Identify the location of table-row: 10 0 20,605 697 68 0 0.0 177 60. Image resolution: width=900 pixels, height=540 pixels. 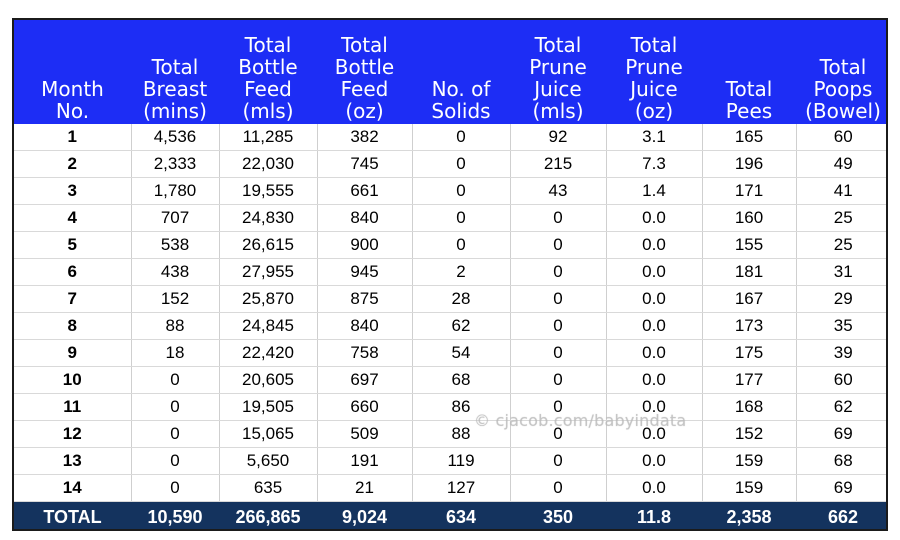
(450, 380).